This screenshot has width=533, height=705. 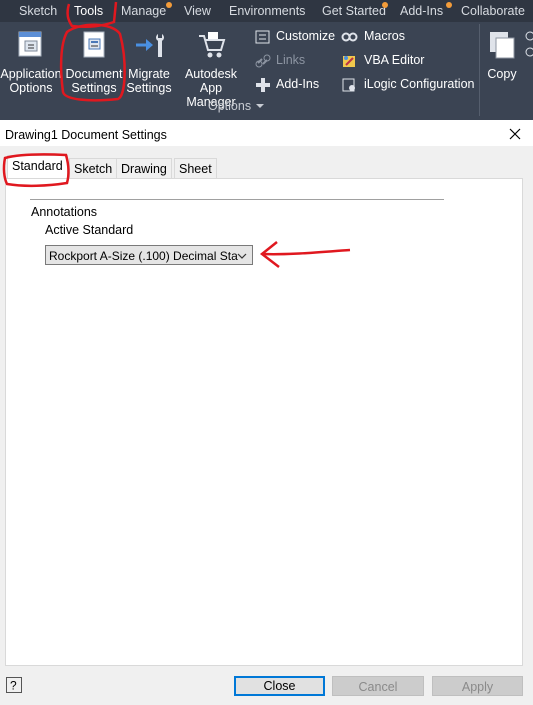 I want to click on ribbon-tab-collaborate: Collaborate, so click(x=493, y=11).